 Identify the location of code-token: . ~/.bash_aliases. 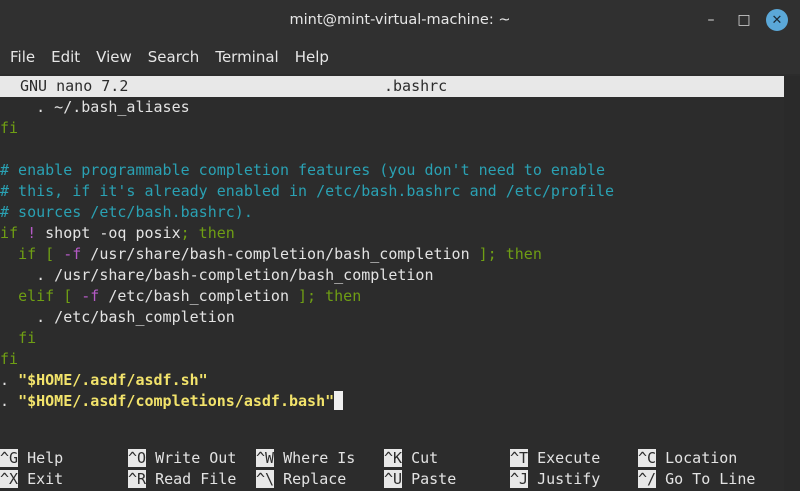
(95, 107).